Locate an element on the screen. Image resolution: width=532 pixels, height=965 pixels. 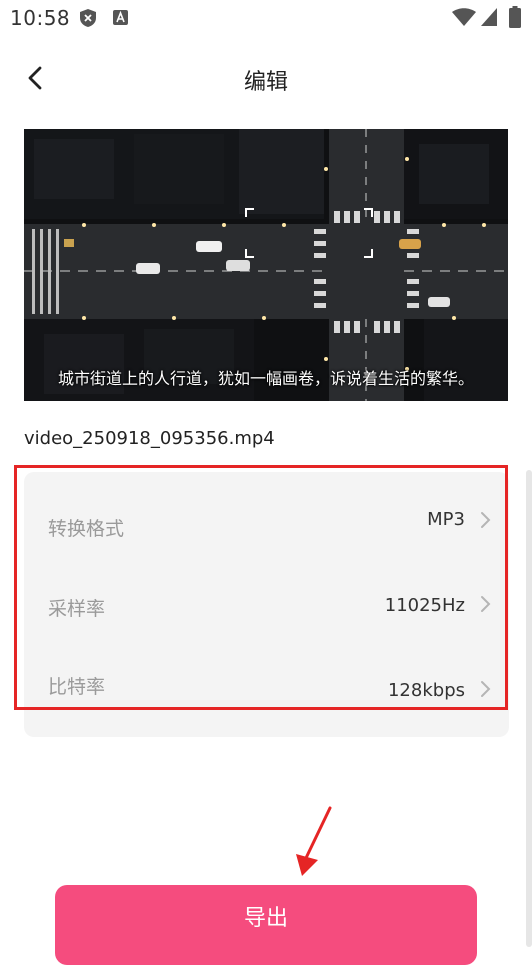
status-time: 10:58 is located at coordinates (40, 18).